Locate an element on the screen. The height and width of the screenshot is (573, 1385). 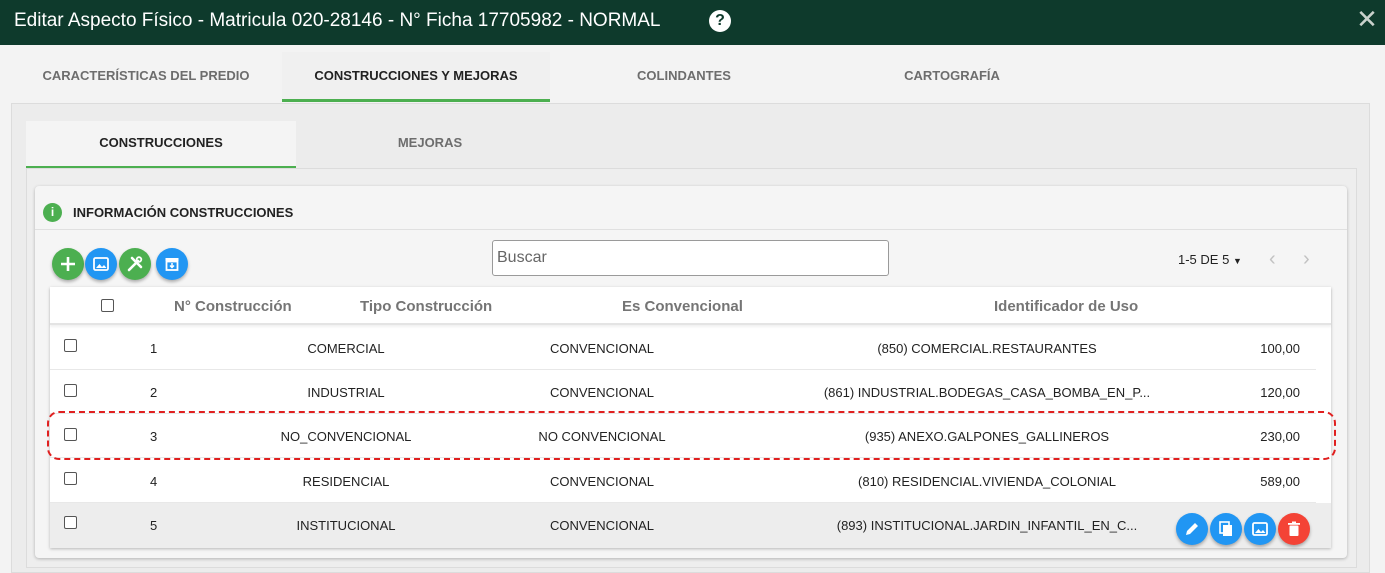
tab-mejoras: MEJORAS is located at coordinates (430, 145).